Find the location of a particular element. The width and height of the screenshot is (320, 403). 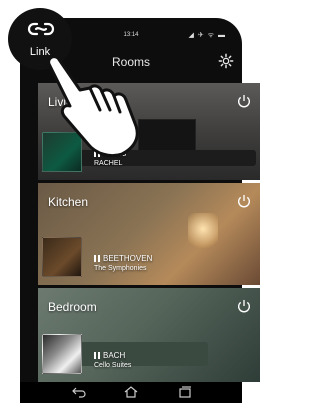

room-name: Kitchen is located at coordinates (68, 202).